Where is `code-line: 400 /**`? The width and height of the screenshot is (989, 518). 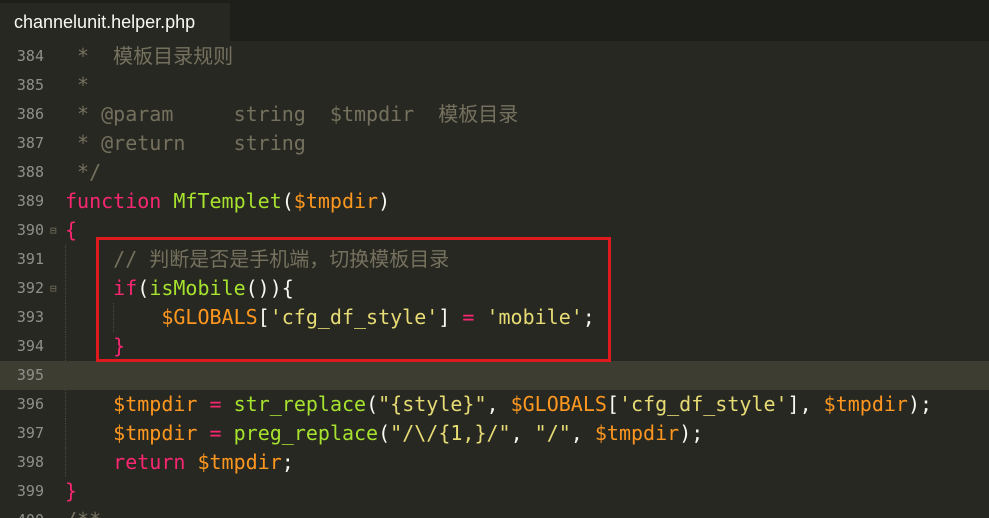
code-line: 400 /** is located at coordinates (494, 512).